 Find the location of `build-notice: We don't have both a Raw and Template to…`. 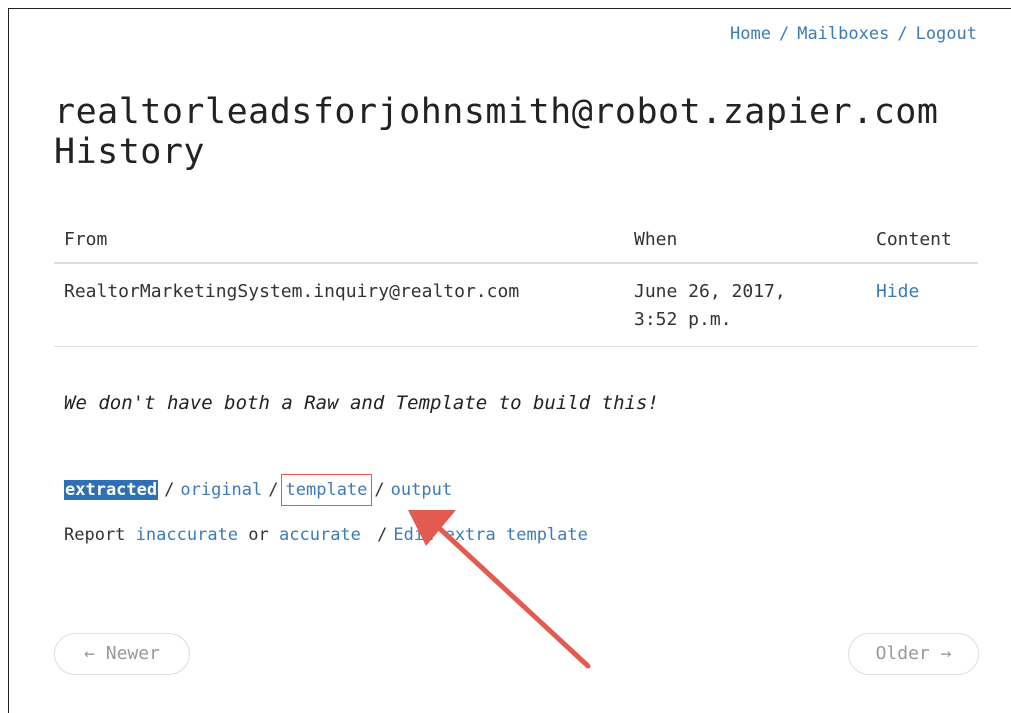

build-notice: We don't have both a Raw and Template to… is located at coordinates (361, 403).